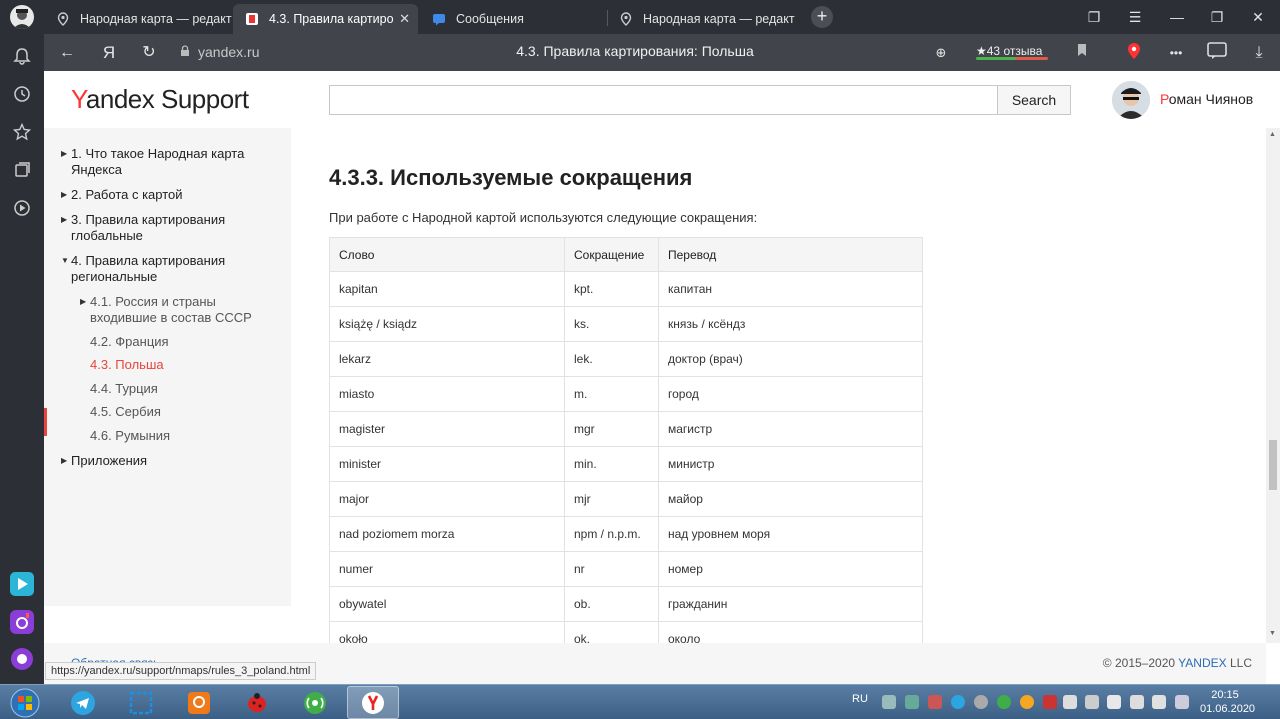 This screenshot has height=719, width=1280. Describe the element at coordinates (1159, 702) in the screenshot. I see `tray-volume-icon` at that location.